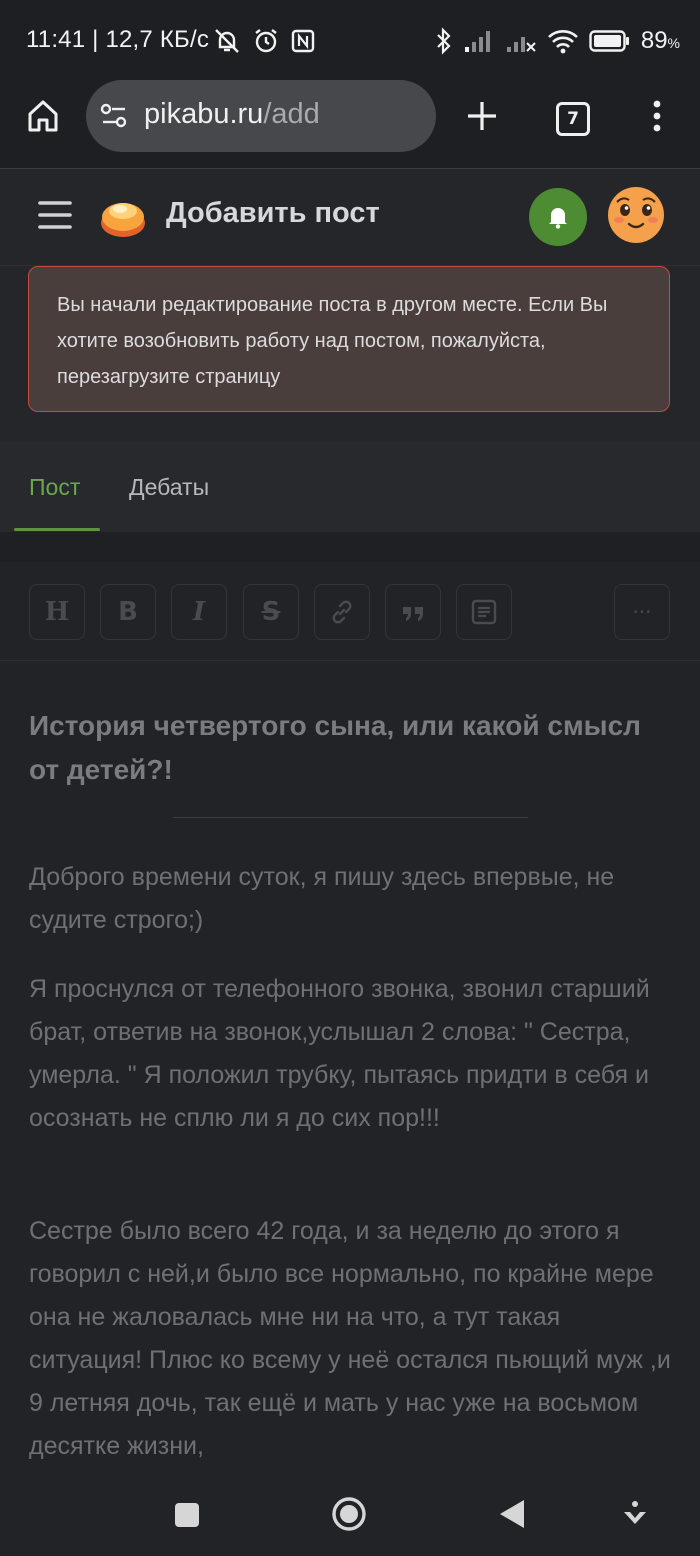 This screenshot has width=700, height=1556. I want to click on avatar, so click(636, 215).